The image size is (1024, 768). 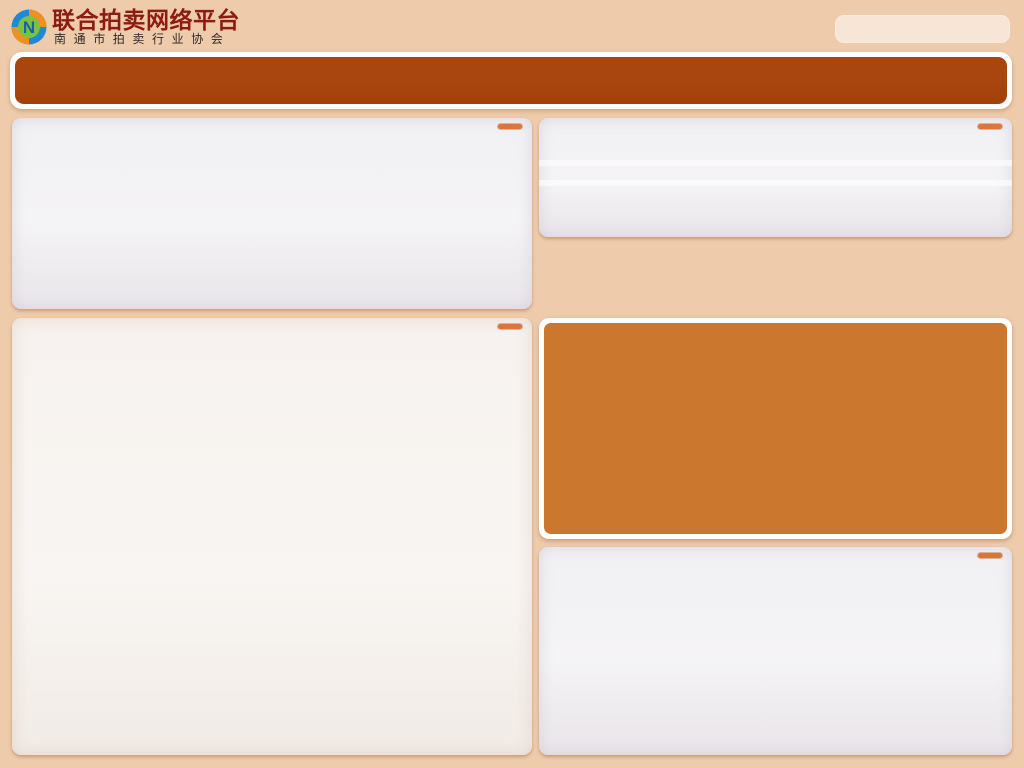 What do you see at coordinates (146, 21) in the screenshot?
I see `site-title: 联合拍卖网络平台` at bounding box center [146, 21].